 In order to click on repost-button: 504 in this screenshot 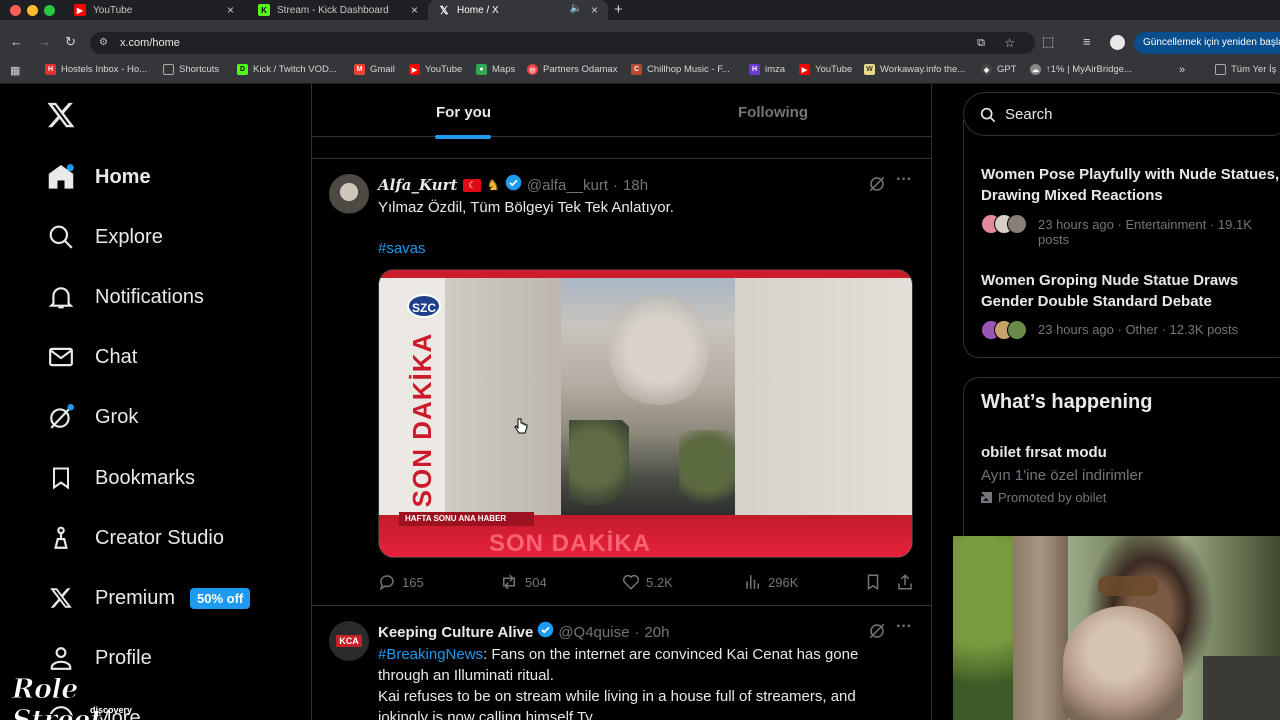, I will do `click(523, 582)`.